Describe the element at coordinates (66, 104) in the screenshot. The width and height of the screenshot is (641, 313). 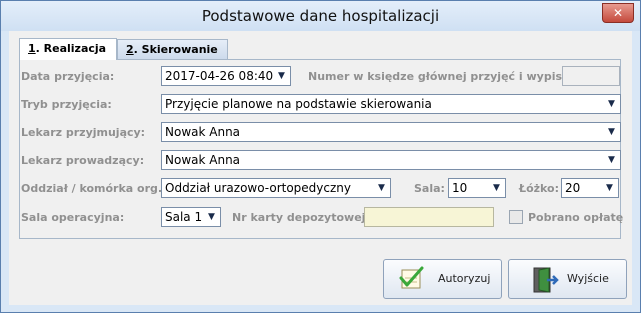
I see `tryb-przyjecia-label: Tryb przyjęcia:` at that location.